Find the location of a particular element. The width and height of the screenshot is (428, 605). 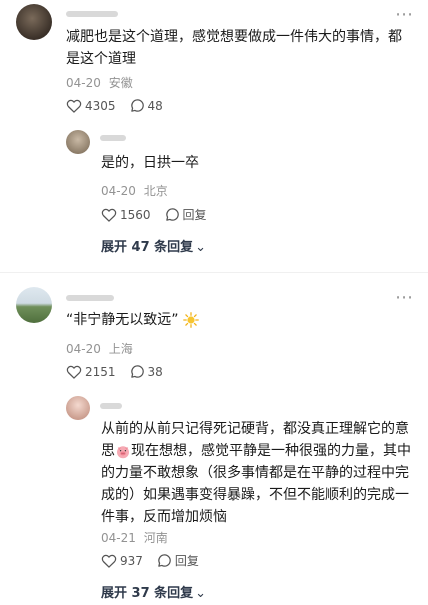

divider is located at coordinates (214, 272).